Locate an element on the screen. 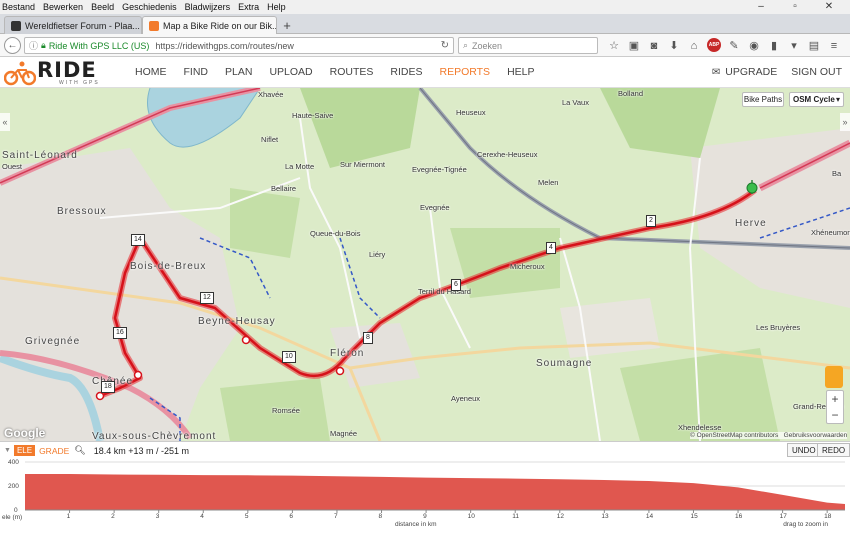 This screenshot has height=535, width=850. sidebar-icon: ▤ is located at coordinates (814, 45).